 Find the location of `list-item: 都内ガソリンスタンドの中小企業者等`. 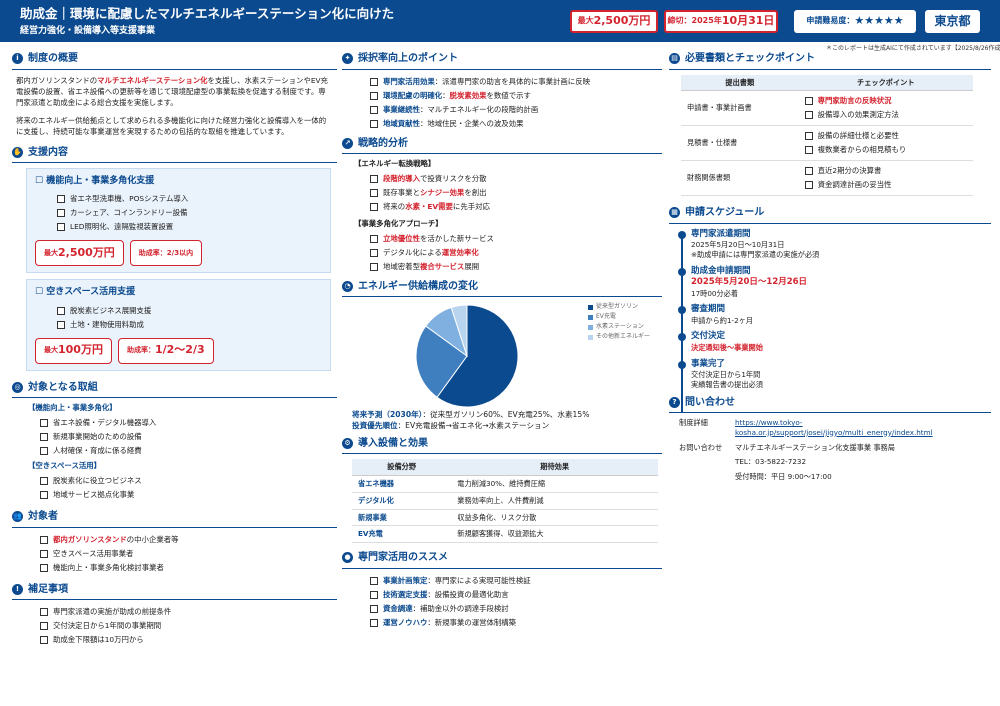

list-item: 都内ガソリンスタンドの中小企業者等 is located at coordinates (174, 540).